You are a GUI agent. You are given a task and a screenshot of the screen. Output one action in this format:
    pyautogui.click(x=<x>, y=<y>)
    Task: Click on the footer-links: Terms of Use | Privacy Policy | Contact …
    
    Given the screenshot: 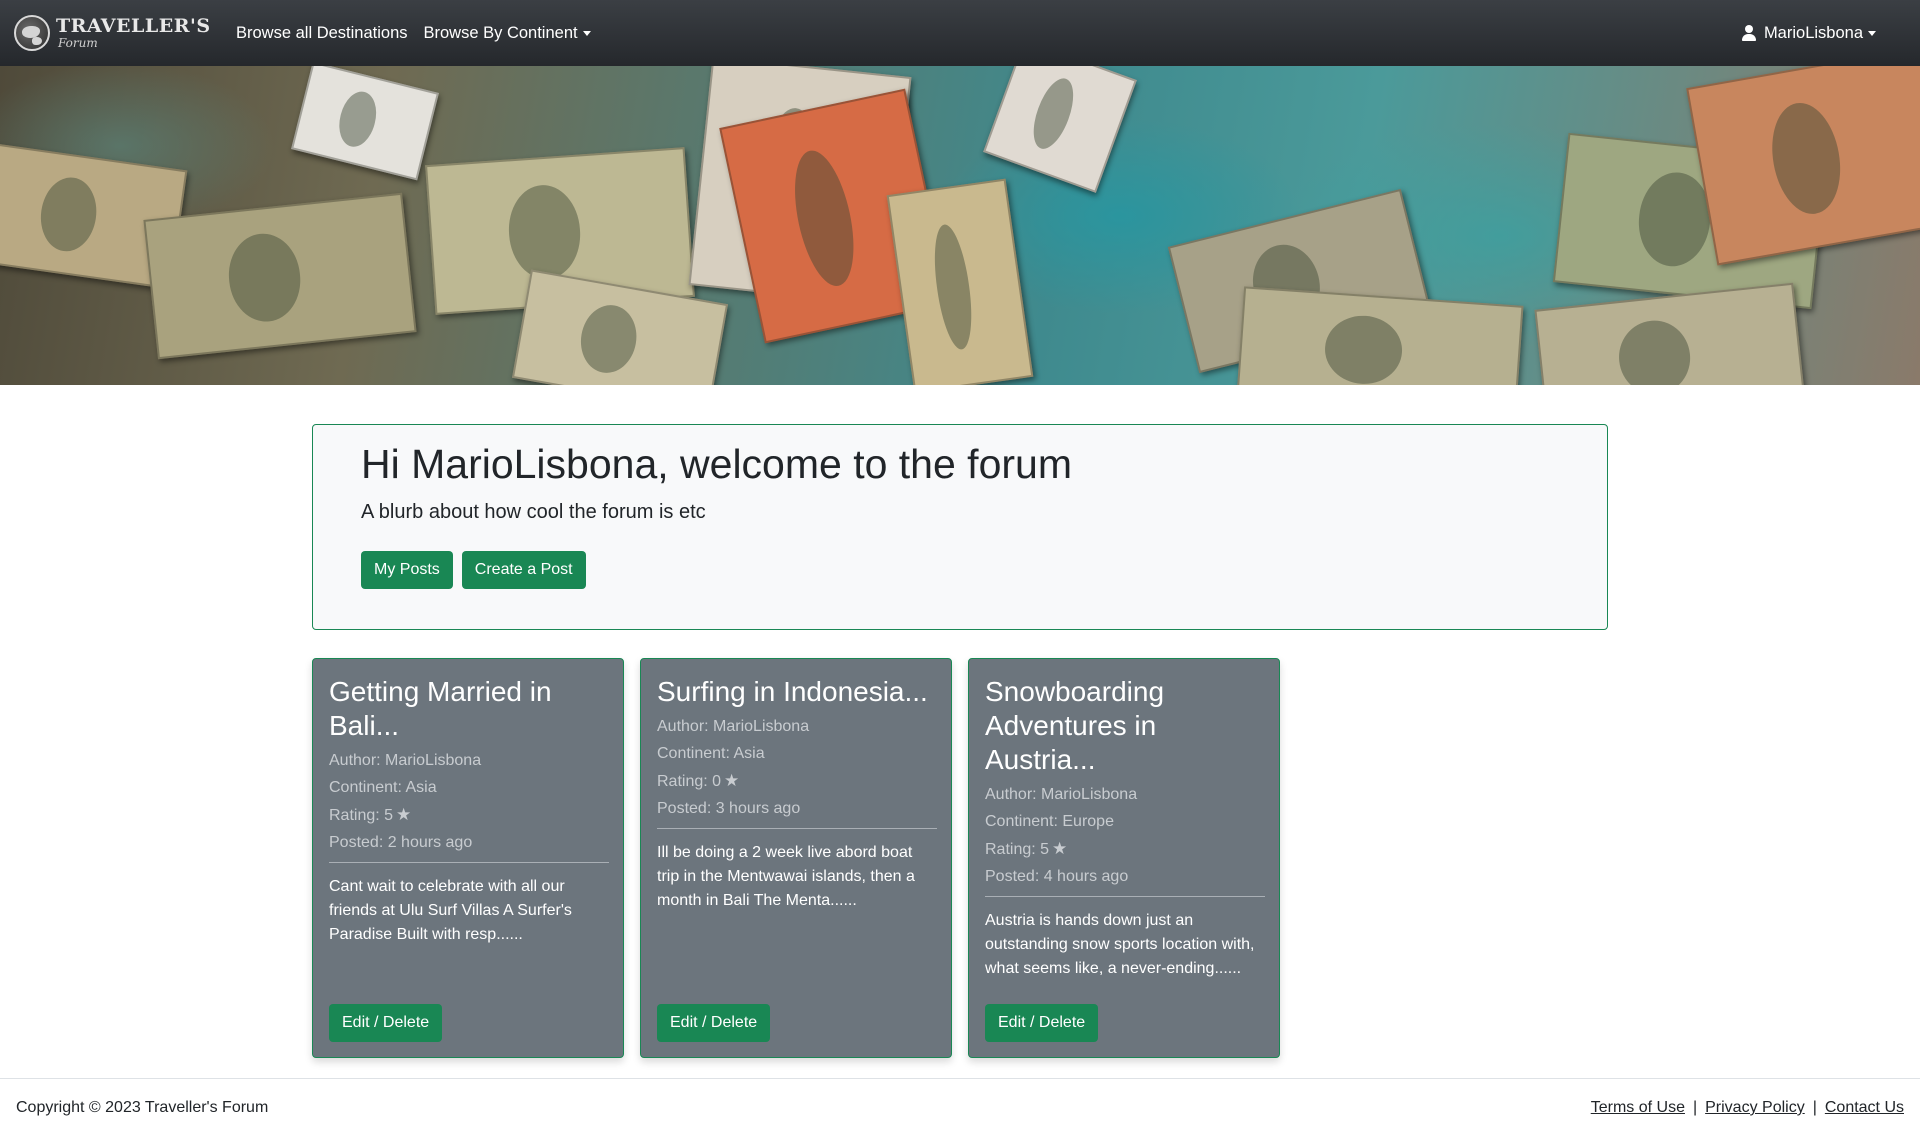 What is the action you would take?
    pyautogui.click(x=1747, y=1108)
    